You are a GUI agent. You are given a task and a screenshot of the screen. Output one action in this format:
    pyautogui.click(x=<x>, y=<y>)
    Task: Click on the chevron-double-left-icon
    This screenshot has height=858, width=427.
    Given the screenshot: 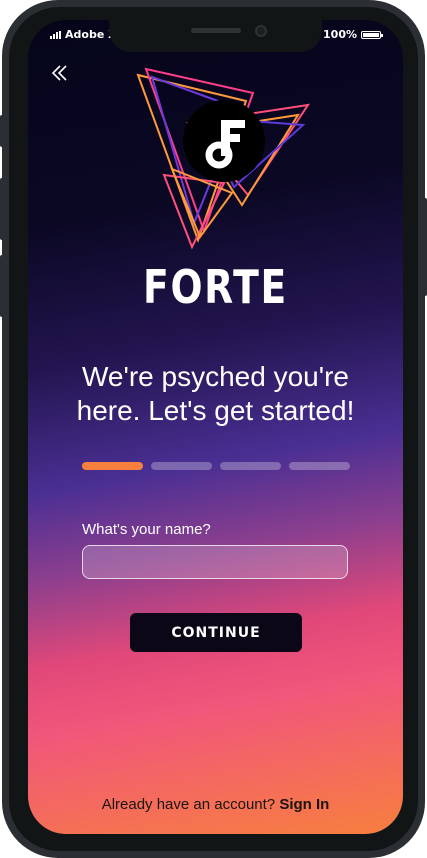 What is the action you would take?
    pyautogui.click(x=59, y=73)
    